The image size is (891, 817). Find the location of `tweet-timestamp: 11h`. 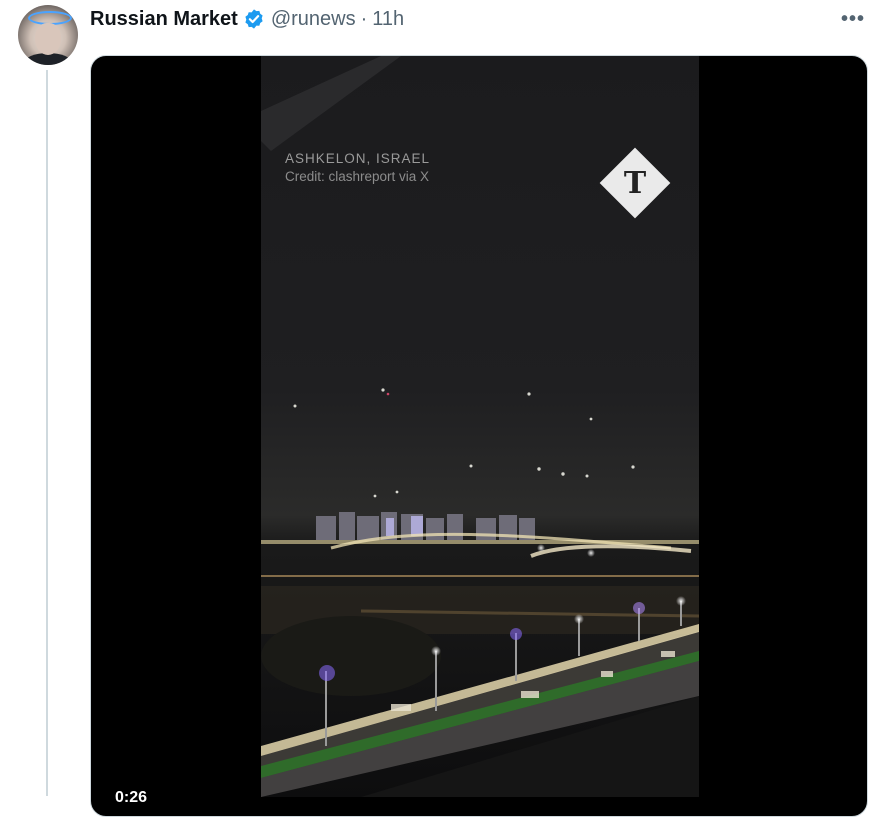

tweet-timestamp: 11h is located at coordinates (388, 19).